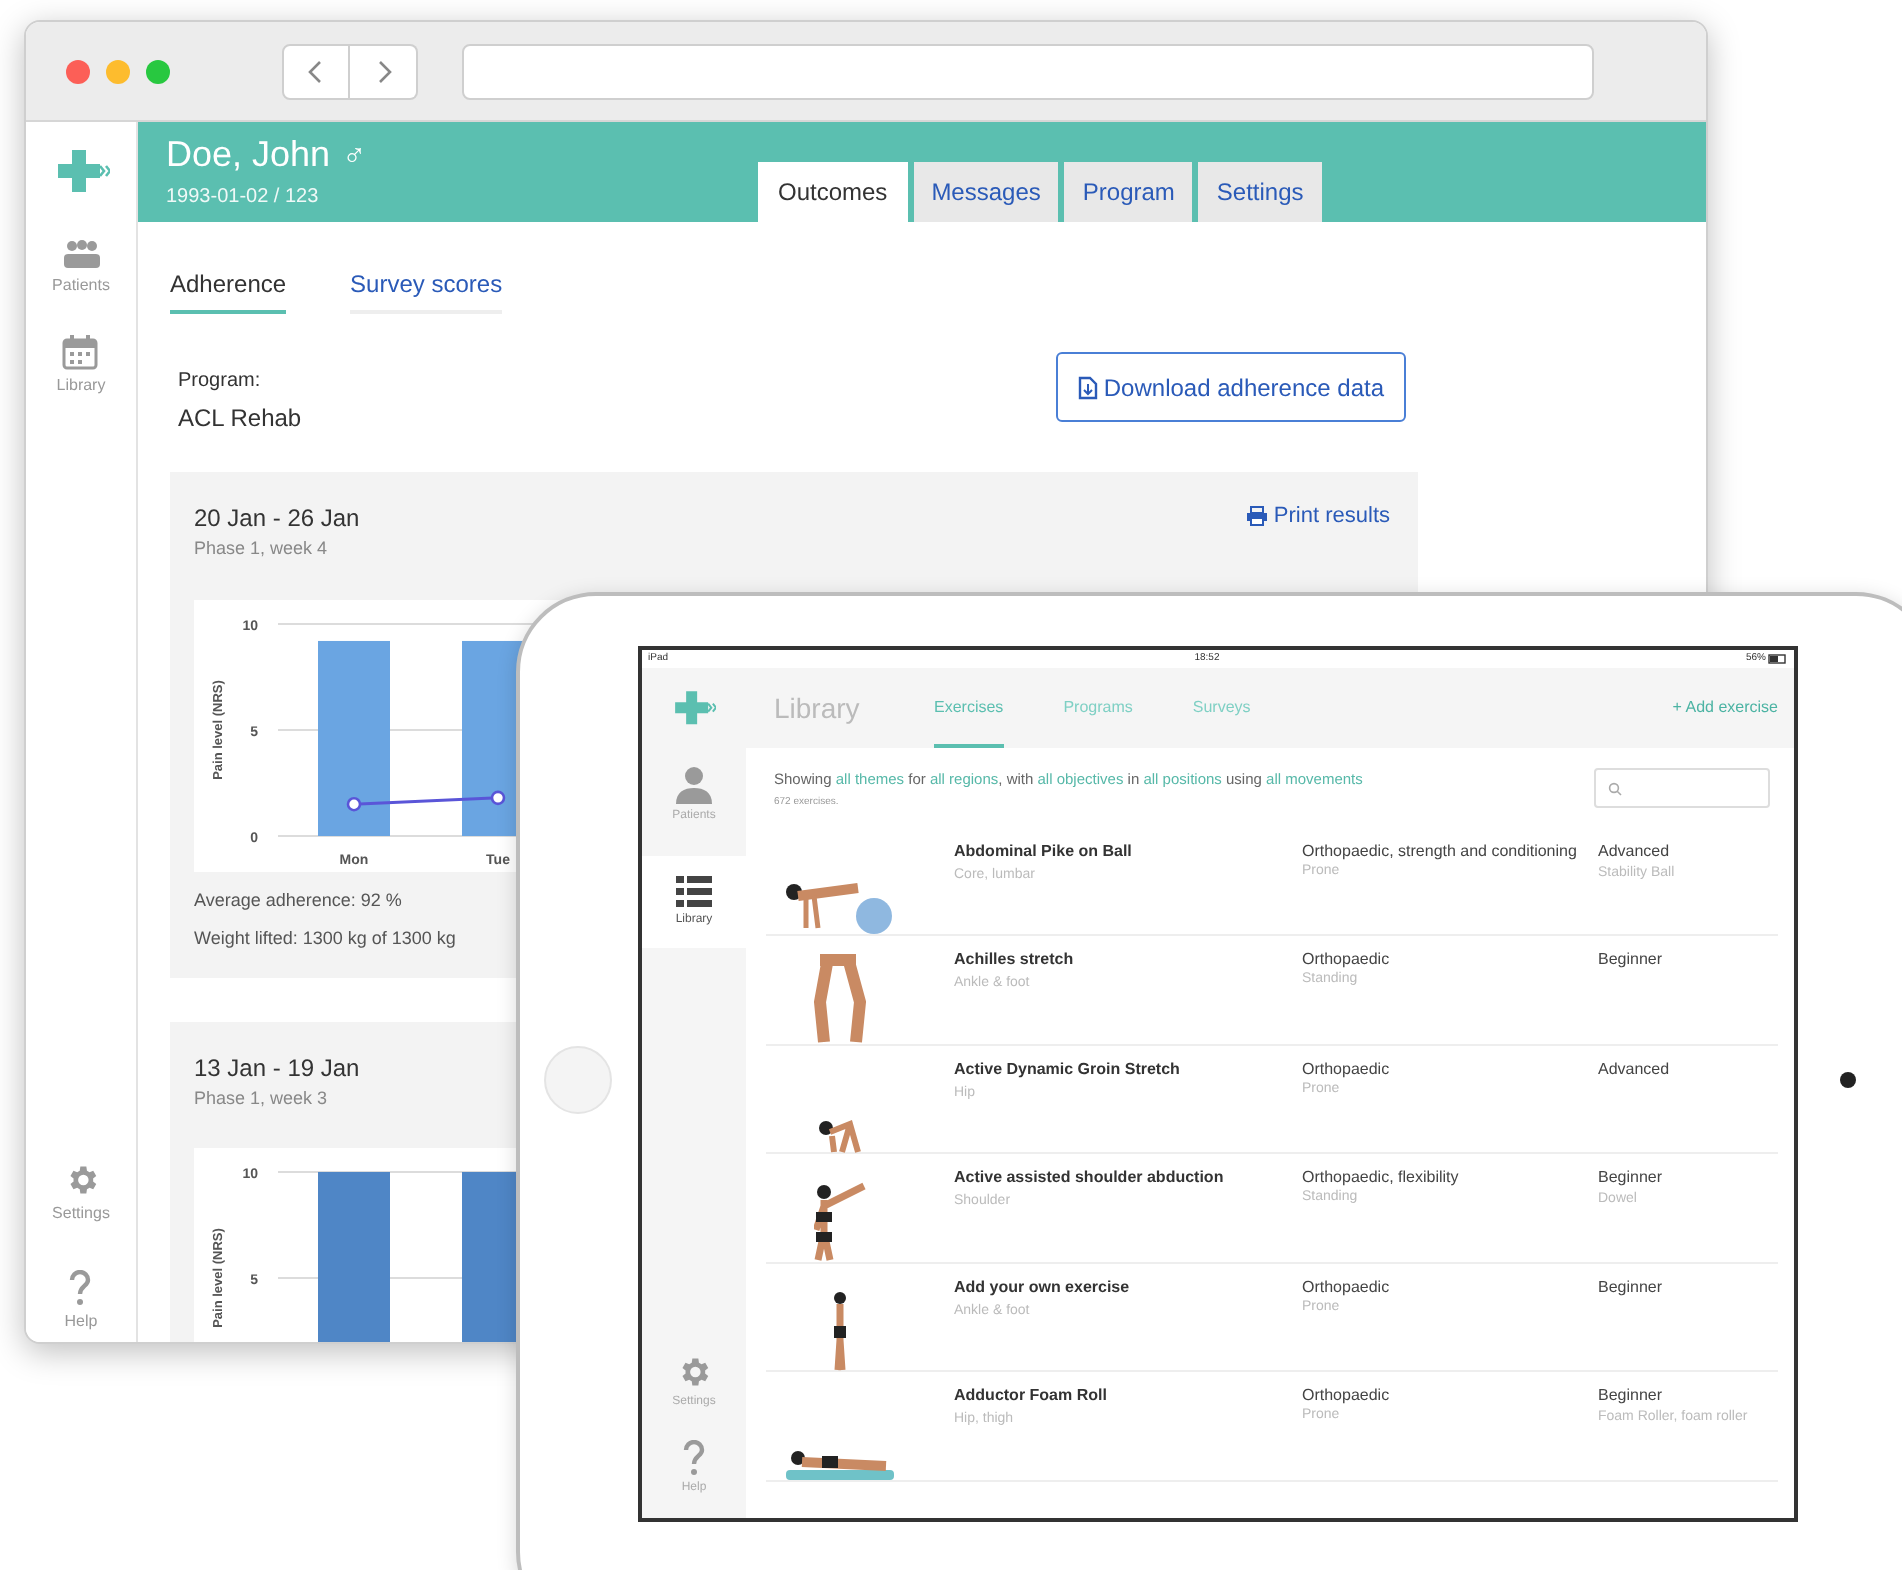 This screenshot has width=1902, height=1570. Describe the element at coordinates (243, 198) in the screenshot. I see `patient-dob-id: 1993-01-02 / 123` at that location.